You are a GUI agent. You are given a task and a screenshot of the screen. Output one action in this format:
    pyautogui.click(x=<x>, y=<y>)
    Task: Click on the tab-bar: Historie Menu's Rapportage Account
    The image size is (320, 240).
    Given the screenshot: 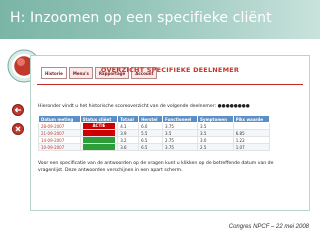 What is the action you would take?
    pyautogui.click(x=99, y=73)
    